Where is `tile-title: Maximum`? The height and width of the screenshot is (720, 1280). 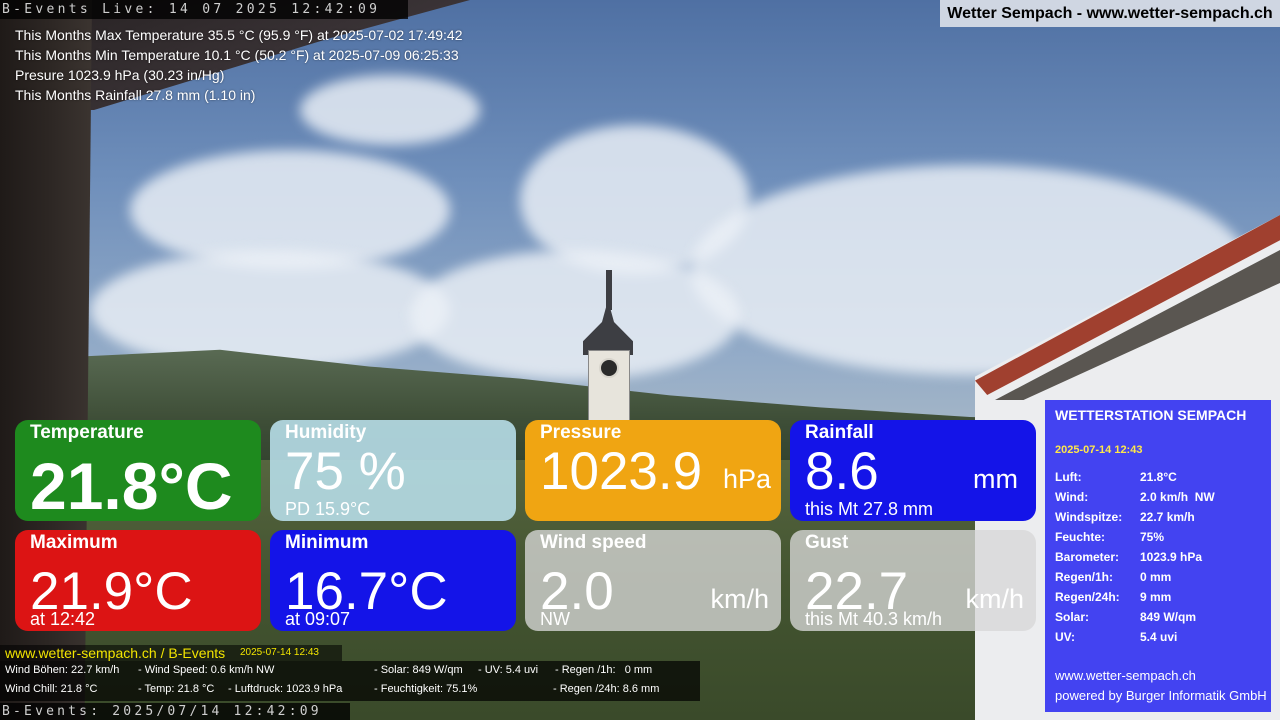 tile-title: Maximum is located at coordinates (74, 542).